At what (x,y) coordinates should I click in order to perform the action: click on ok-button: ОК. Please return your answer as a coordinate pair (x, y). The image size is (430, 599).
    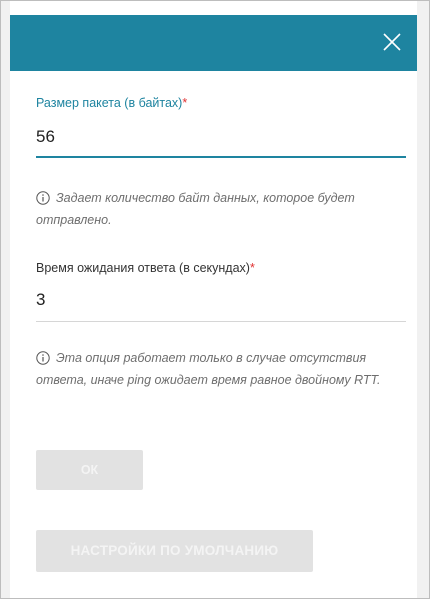
    Looking at the image, I should click on (89, 470).